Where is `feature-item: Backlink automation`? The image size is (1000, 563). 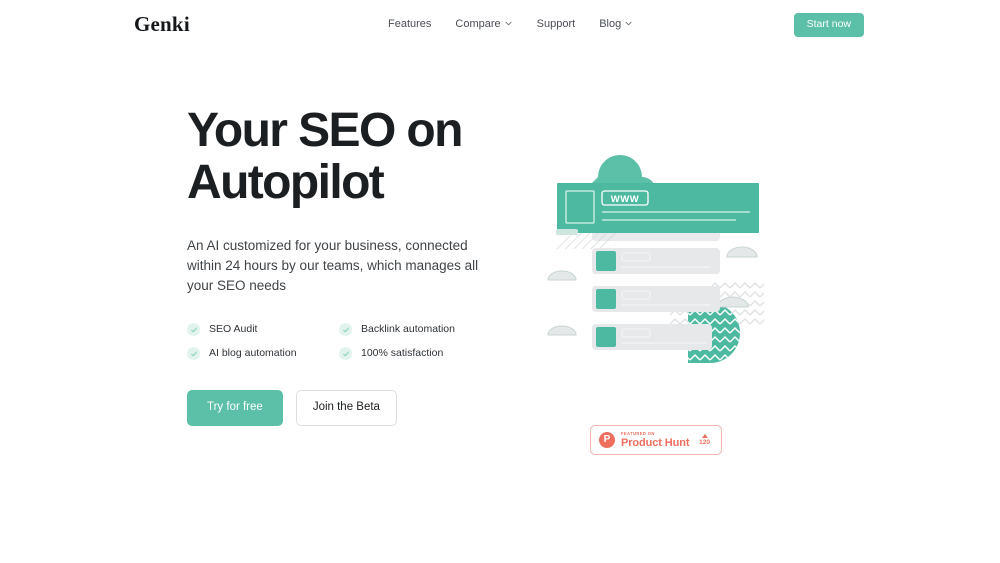 feature-item: Backlink automation is located at coordinates (419, 329).